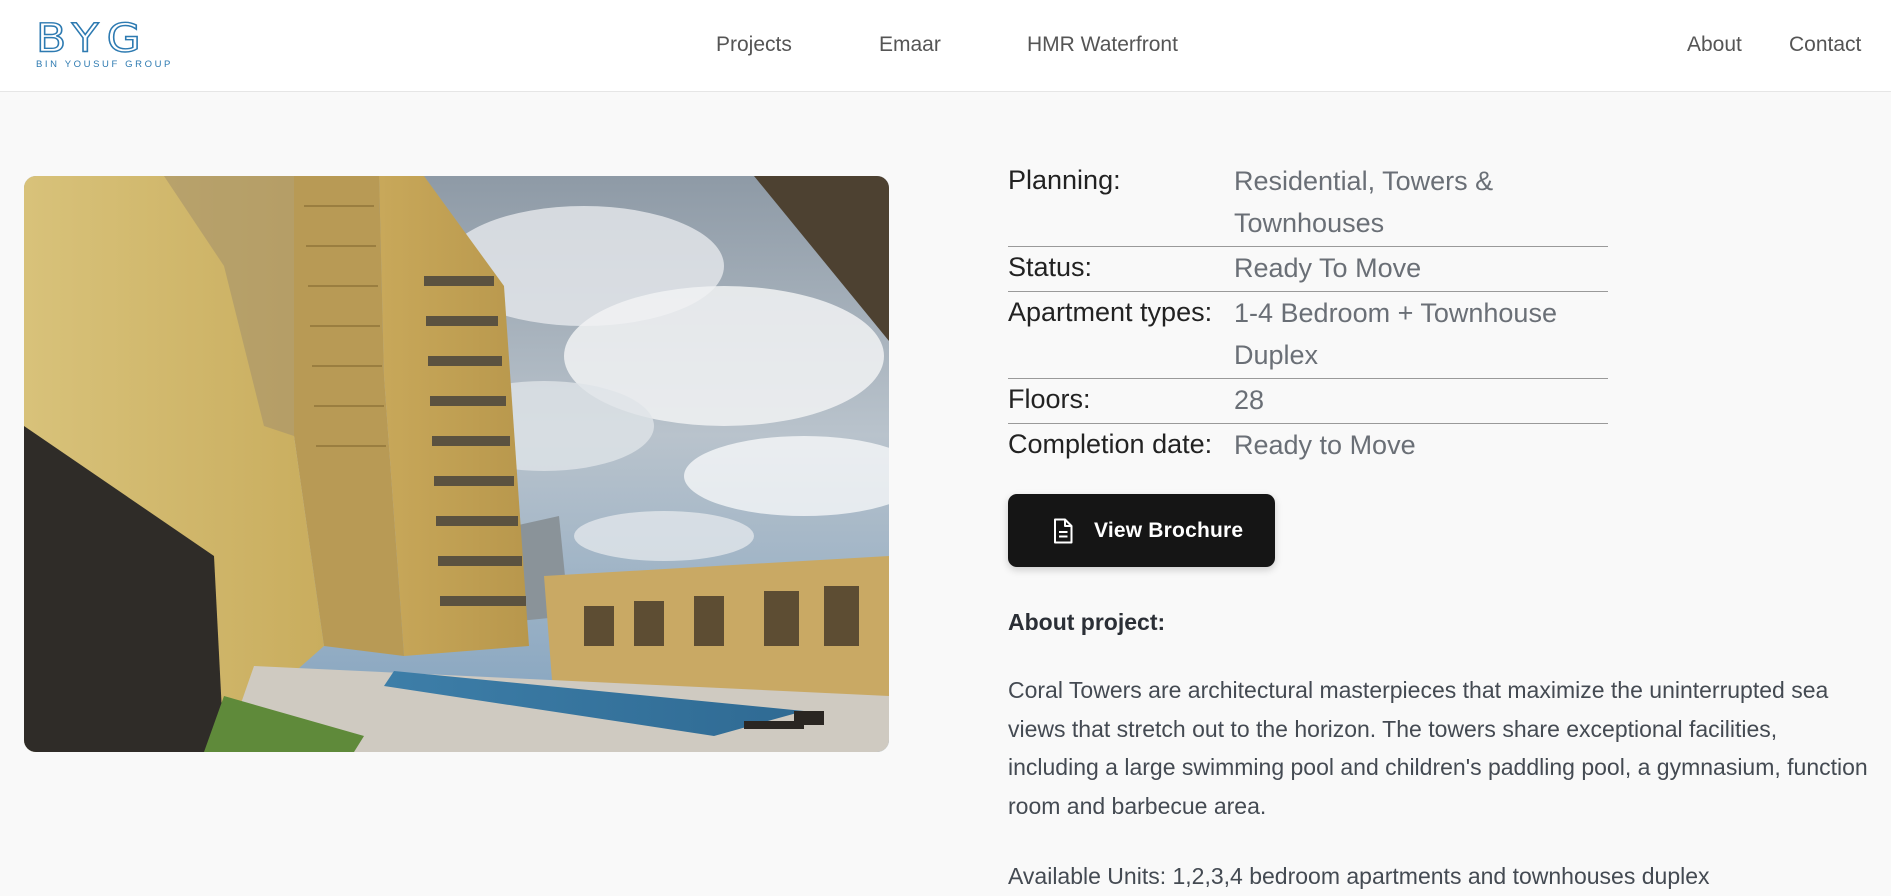 The height and width of the screenshot is (896, 1891). Describe the element at coordinates (1395, 334) in the screenshot. I see `spec-value: 1-4 Bedroom + Townhouse Duplex` at that location.